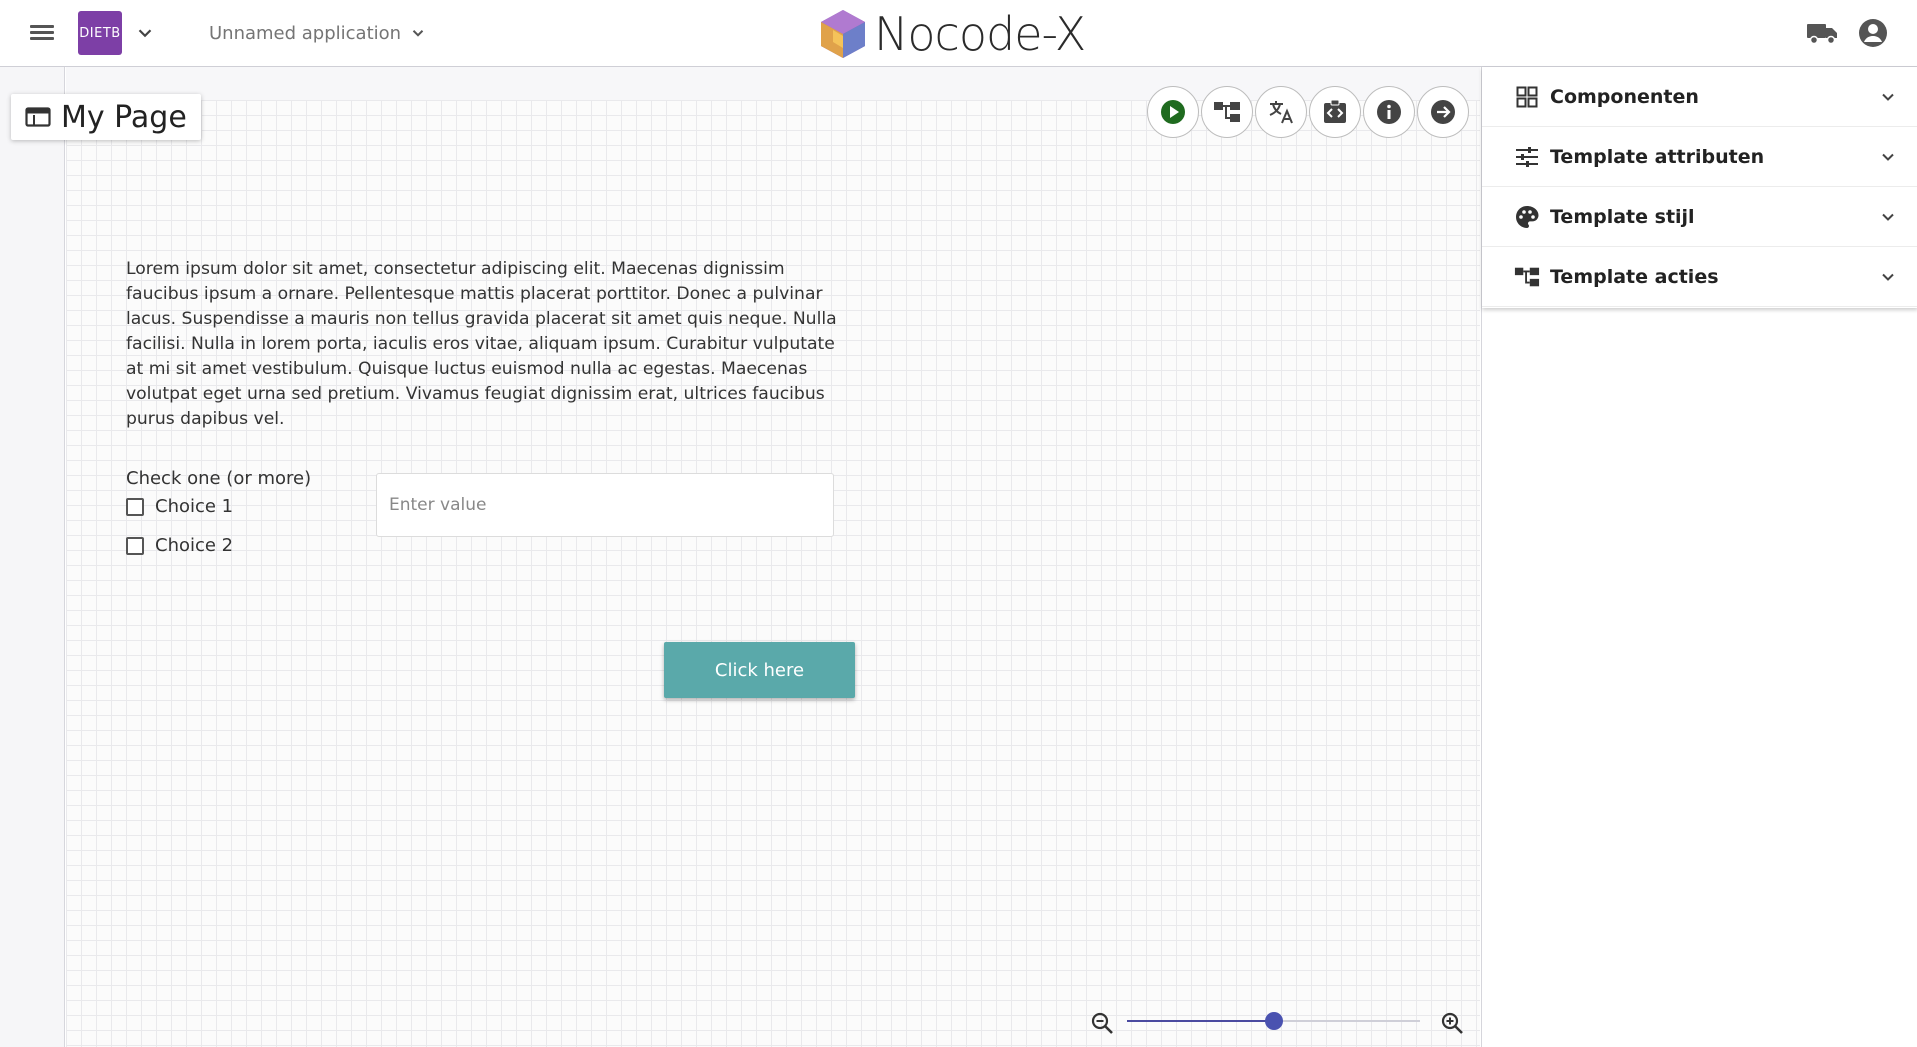 The image size is (1917, 1047). I want to click on page-icon, so click(38, 117).